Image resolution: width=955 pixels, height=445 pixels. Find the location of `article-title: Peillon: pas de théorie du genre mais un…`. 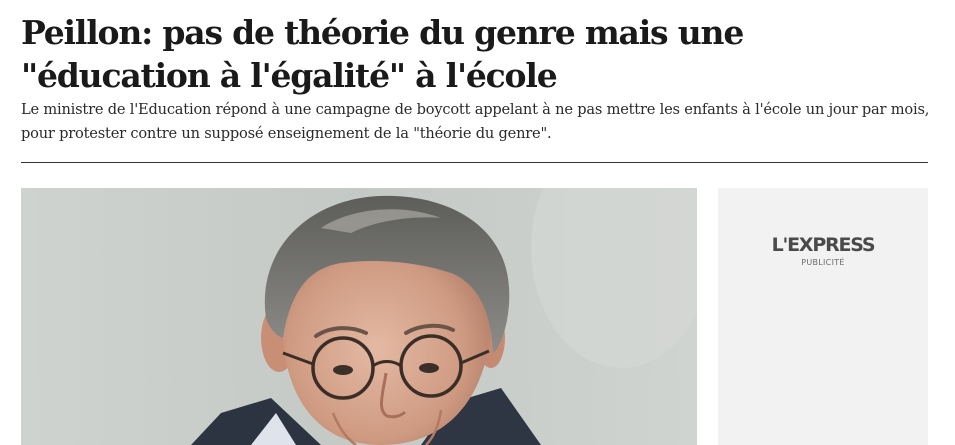

article-title: Peillon: pas de théorie du genre mais un… is located at coordinates (382, 54).